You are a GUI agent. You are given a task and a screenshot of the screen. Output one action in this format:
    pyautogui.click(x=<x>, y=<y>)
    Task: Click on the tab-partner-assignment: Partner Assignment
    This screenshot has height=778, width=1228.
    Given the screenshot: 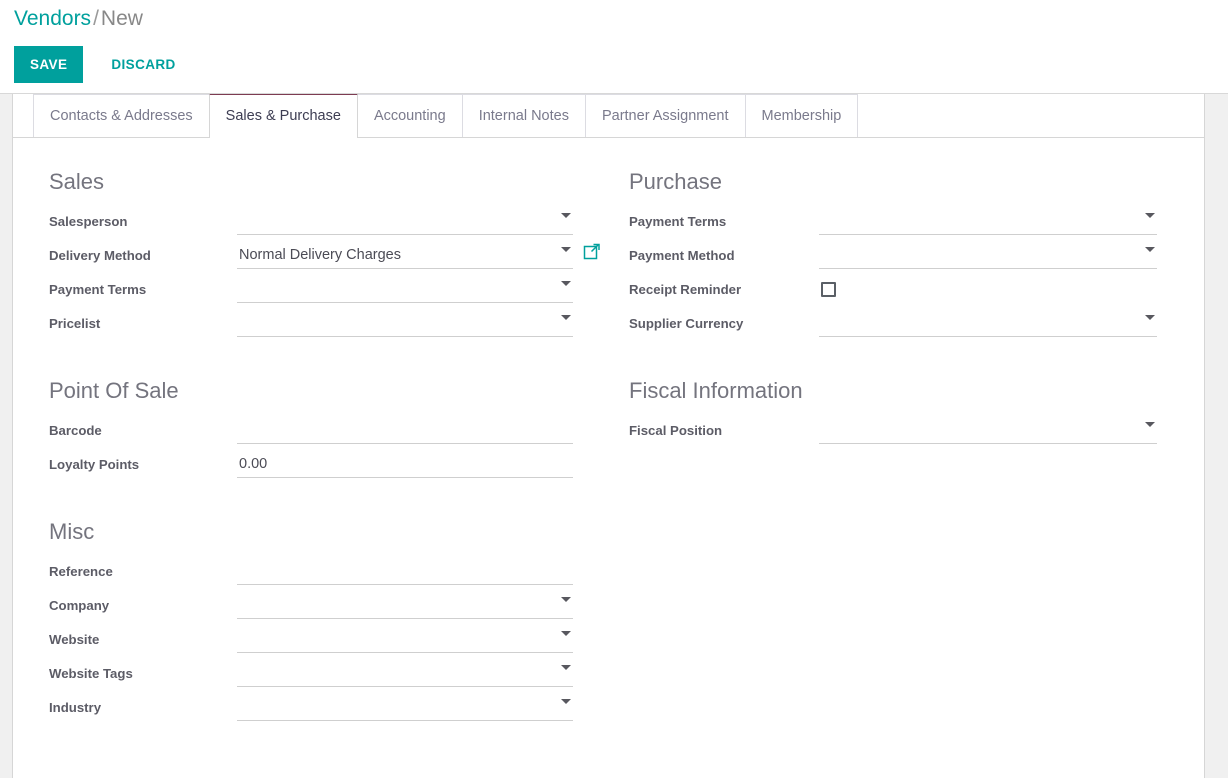 What is the action you would take?
    pyautogui.click(x=665, y=115)
    